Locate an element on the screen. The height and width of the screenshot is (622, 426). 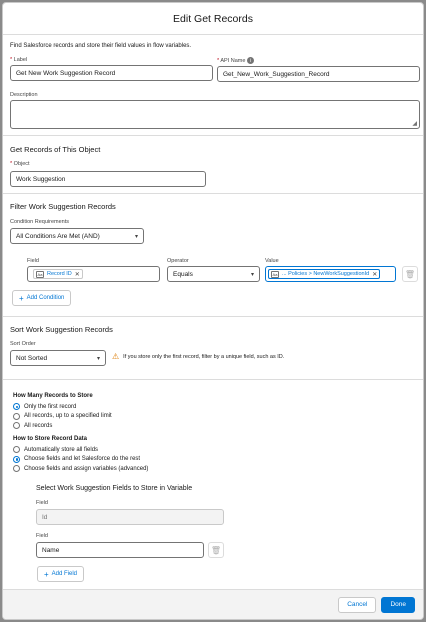
how-to-title: How to Store Record Data is located at coordinates (50, 439).